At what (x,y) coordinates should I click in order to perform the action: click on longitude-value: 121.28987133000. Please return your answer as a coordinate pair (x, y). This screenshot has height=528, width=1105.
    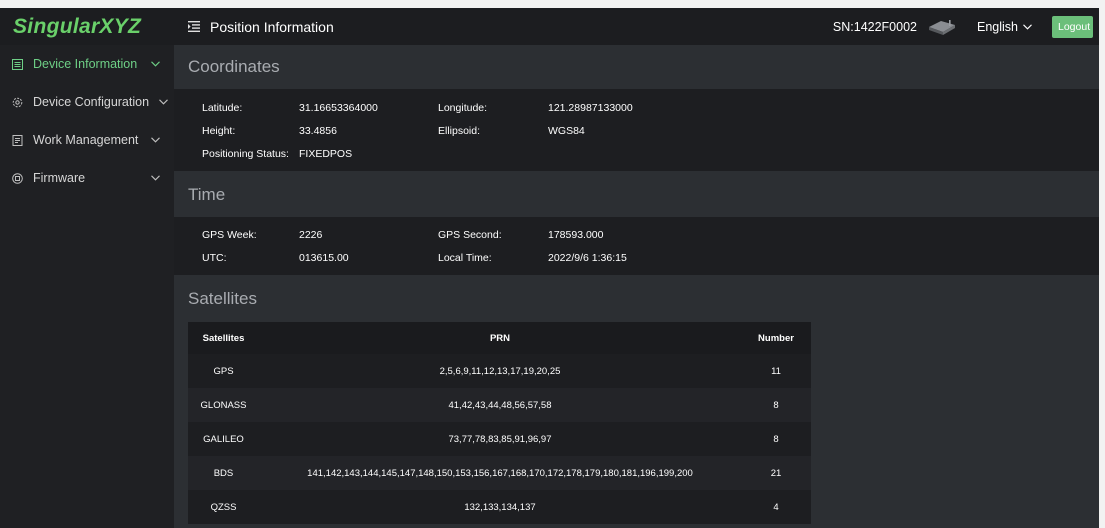
    Looking at the image, I should click on (590, 108).